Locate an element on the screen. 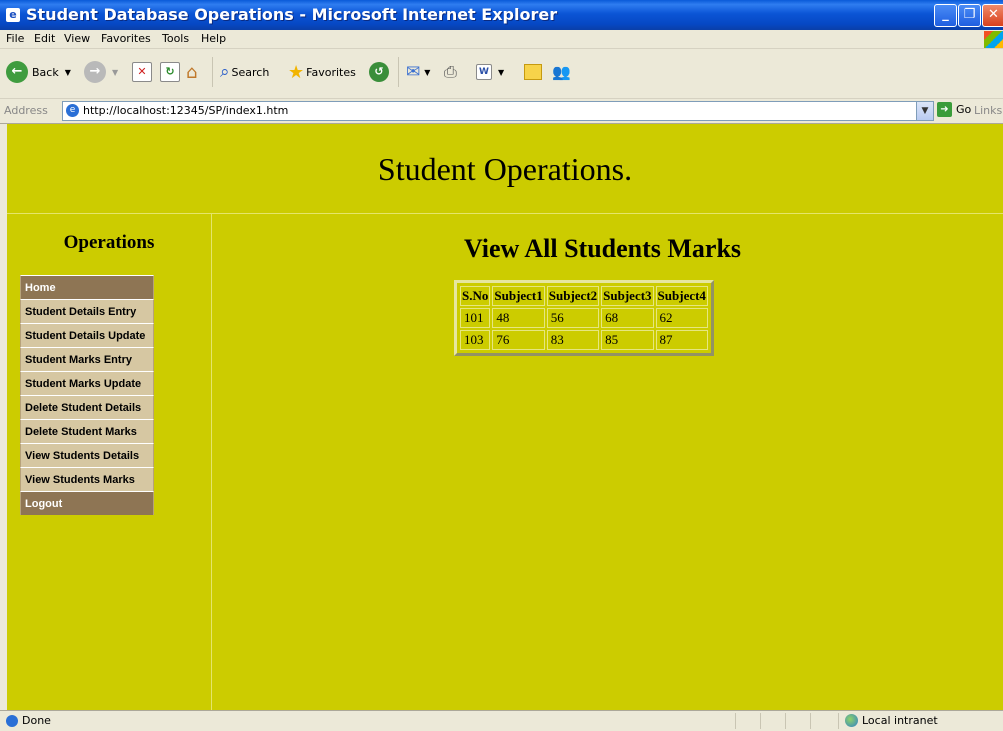  menu-edit: Edit is located at coordinates (44, 38).